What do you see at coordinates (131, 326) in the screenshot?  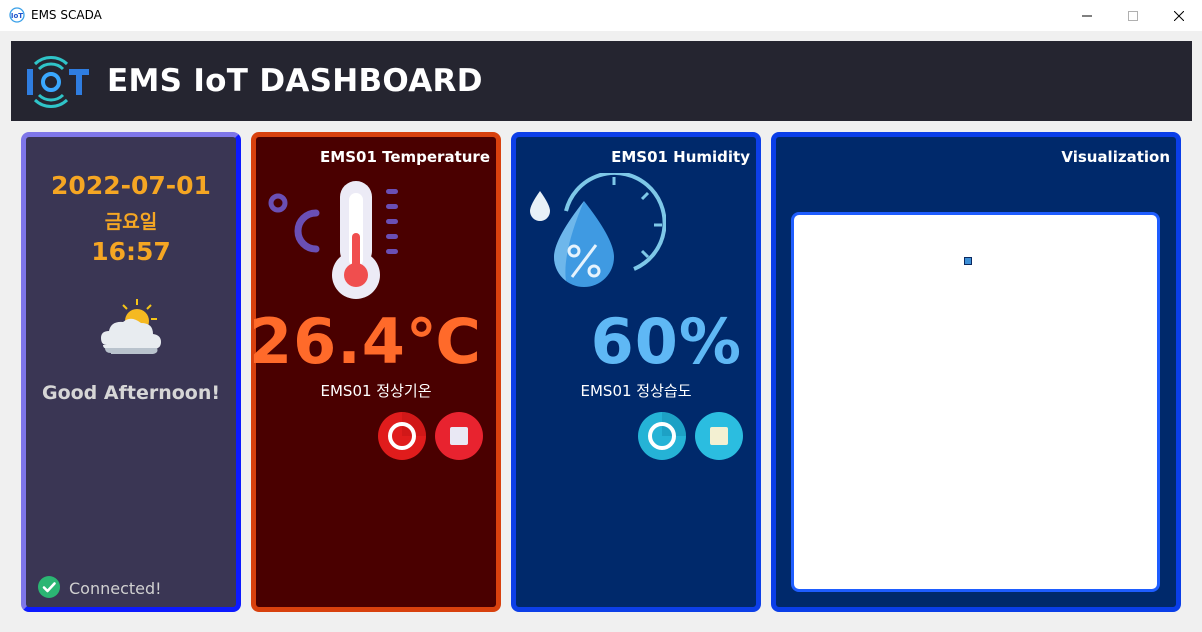 I see `partly-cloudy-sun-icon` at bounding box center [131, 326].